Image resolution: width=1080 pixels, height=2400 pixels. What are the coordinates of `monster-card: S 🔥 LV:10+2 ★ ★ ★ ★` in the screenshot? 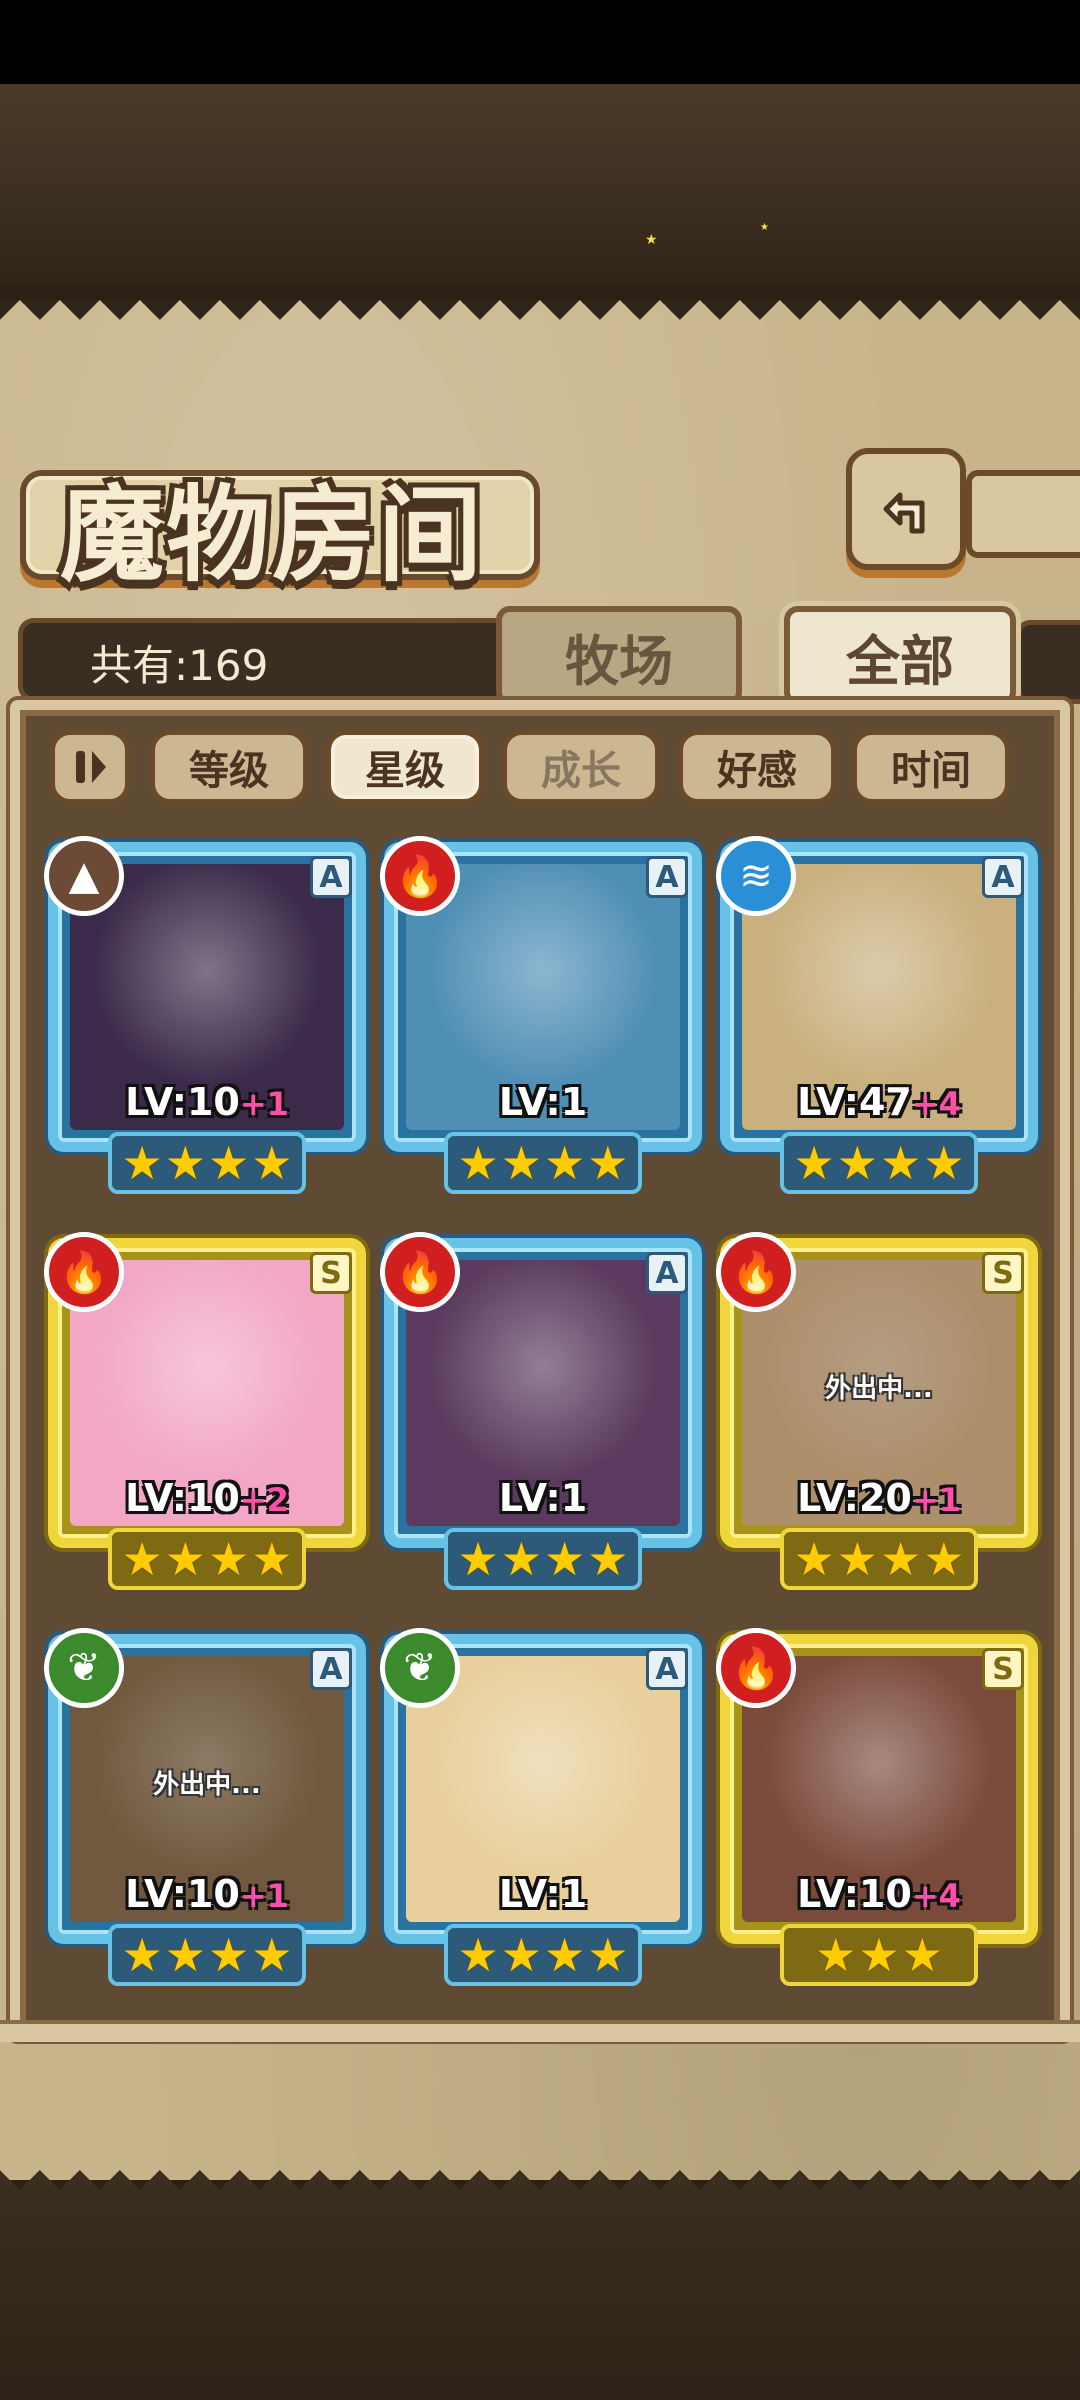 It's located at (205, 1415).